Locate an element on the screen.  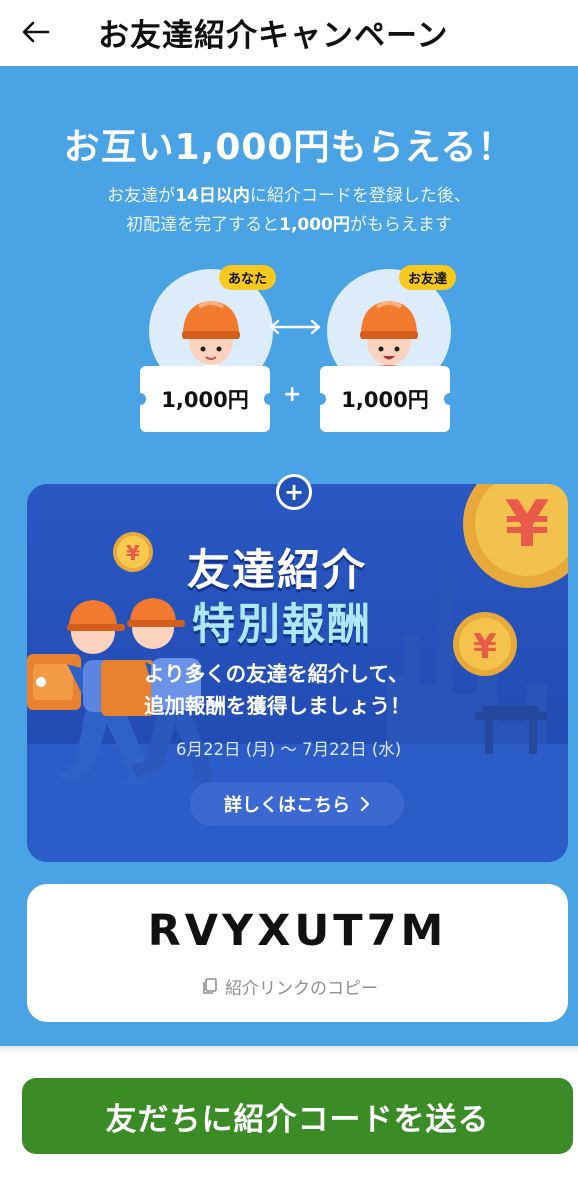
plus-sign: + is located at coordinates (292, 394).